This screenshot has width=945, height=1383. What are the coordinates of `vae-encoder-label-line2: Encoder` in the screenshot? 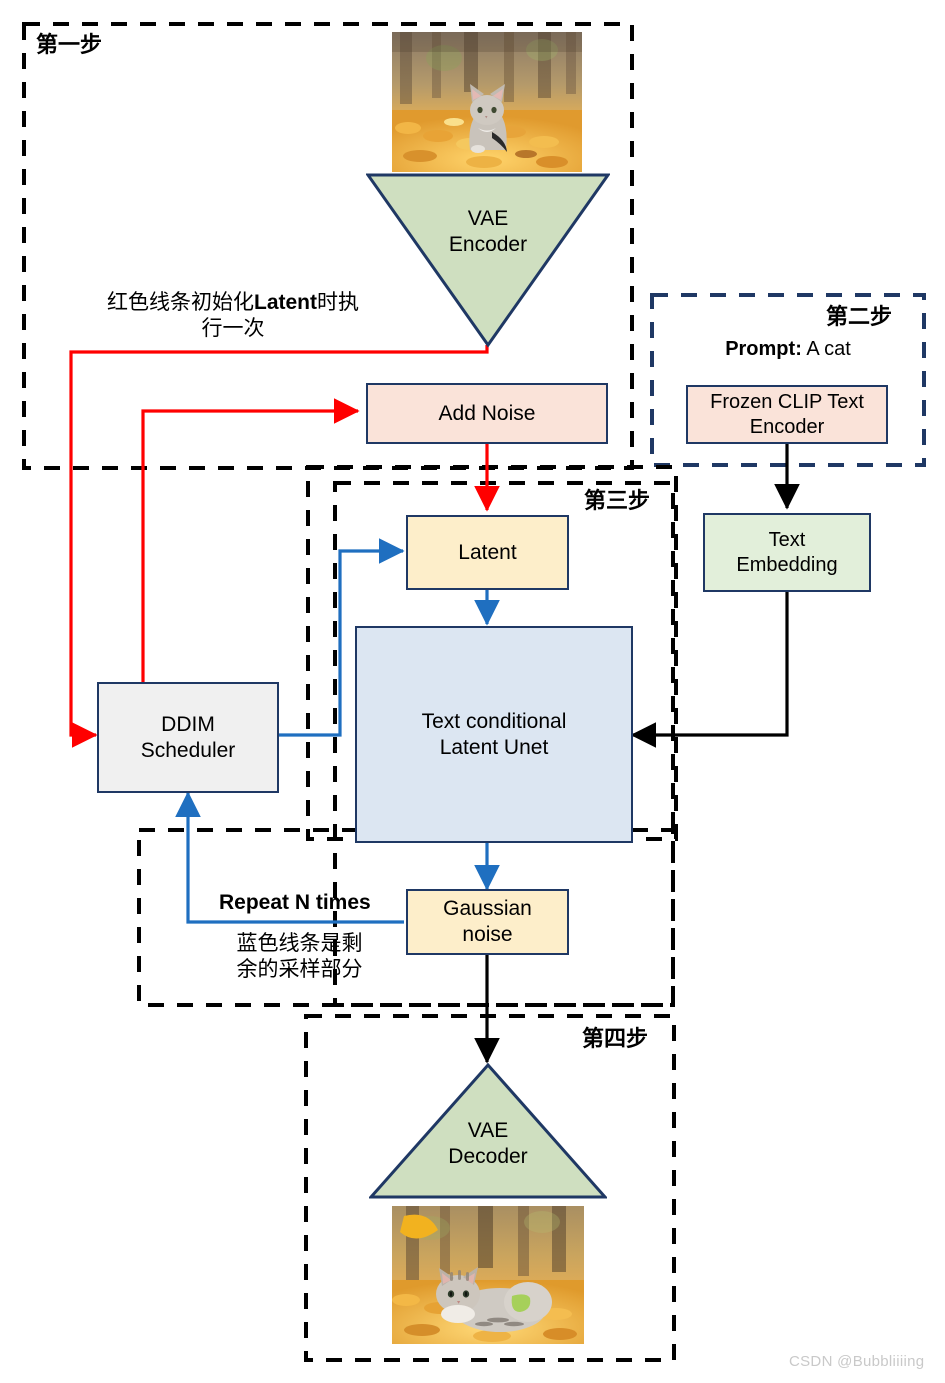 It's located at (488, 245).